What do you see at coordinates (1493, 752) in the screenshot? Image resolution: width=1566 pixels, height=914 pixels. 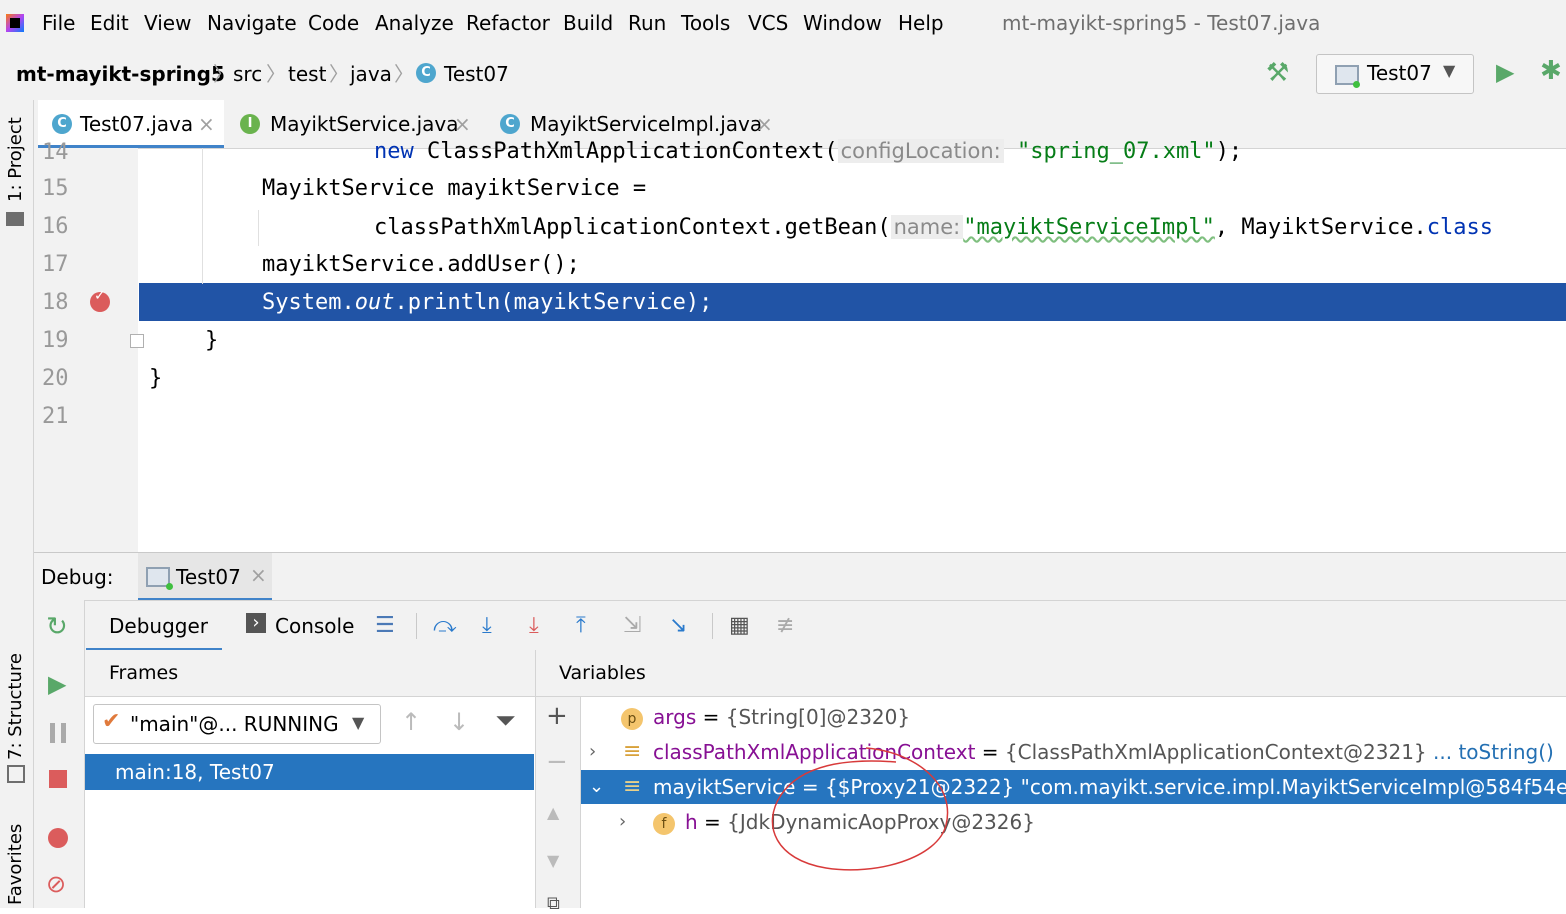 I see `to-string-link: ... toString()` at bounding box center [1493, 752].